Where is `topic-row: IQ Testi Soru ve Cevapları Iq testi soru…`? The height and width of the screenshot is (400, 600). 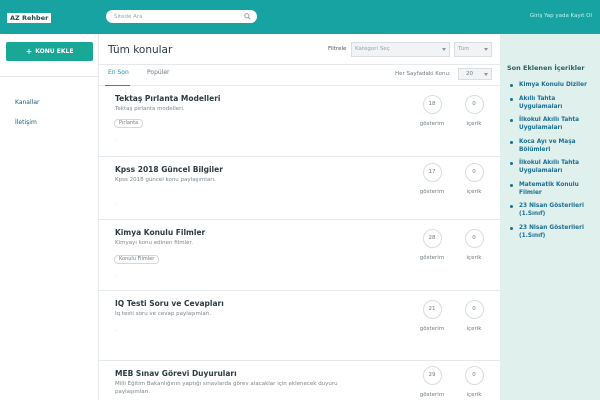
topic-row: IQ Testi Soru ve Cevapları Iq testi soru… is located at coordinates (299, 326).